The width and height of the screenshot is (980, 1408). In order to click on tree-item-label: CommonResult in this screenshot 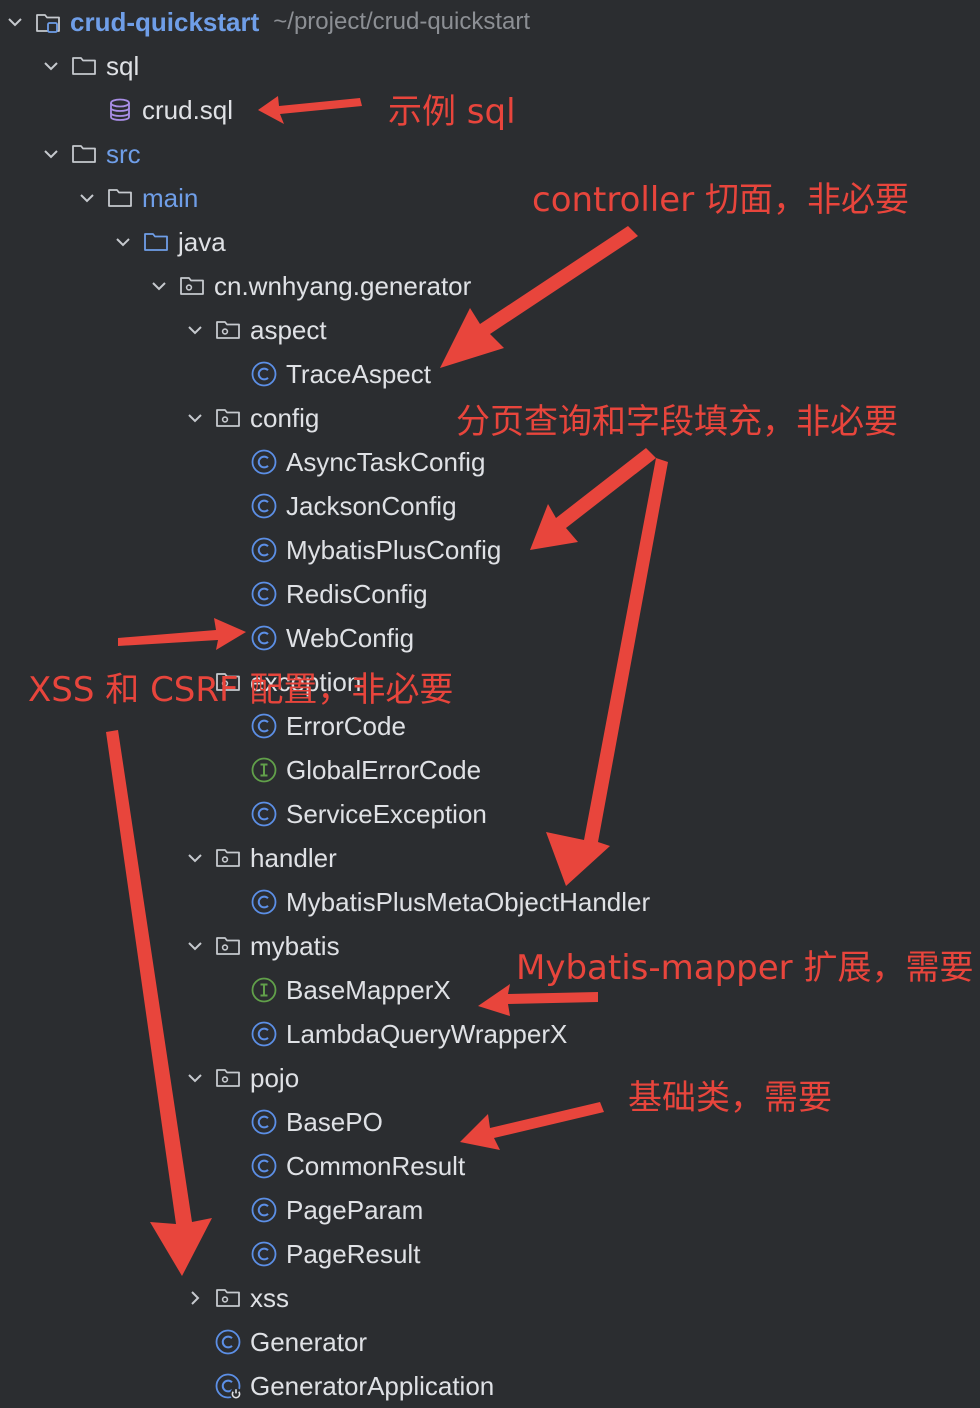, I will do `click(376, 1165)`.